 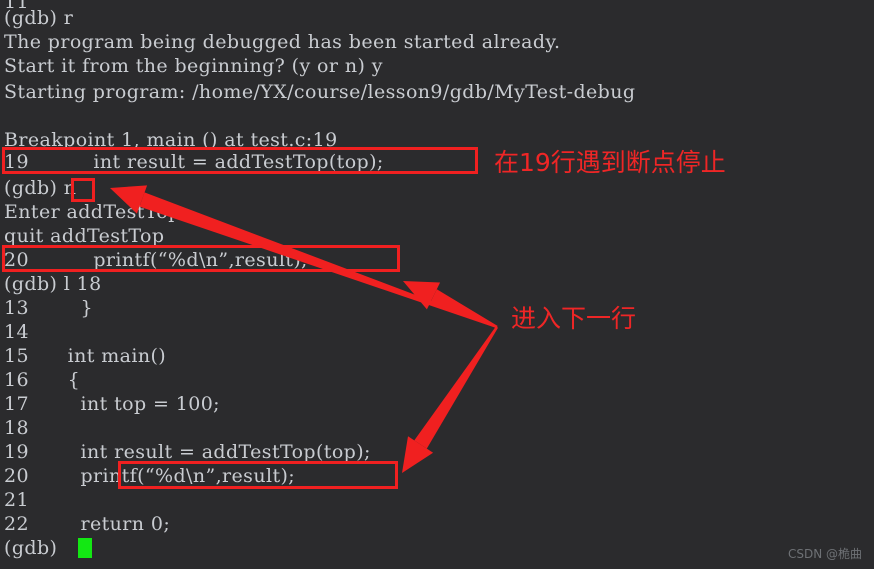 What do you see at coordinates (112, 404) in the screenshot?
I see `terminal-line: 17 int top = 100;` at bounding box center [112, 404].